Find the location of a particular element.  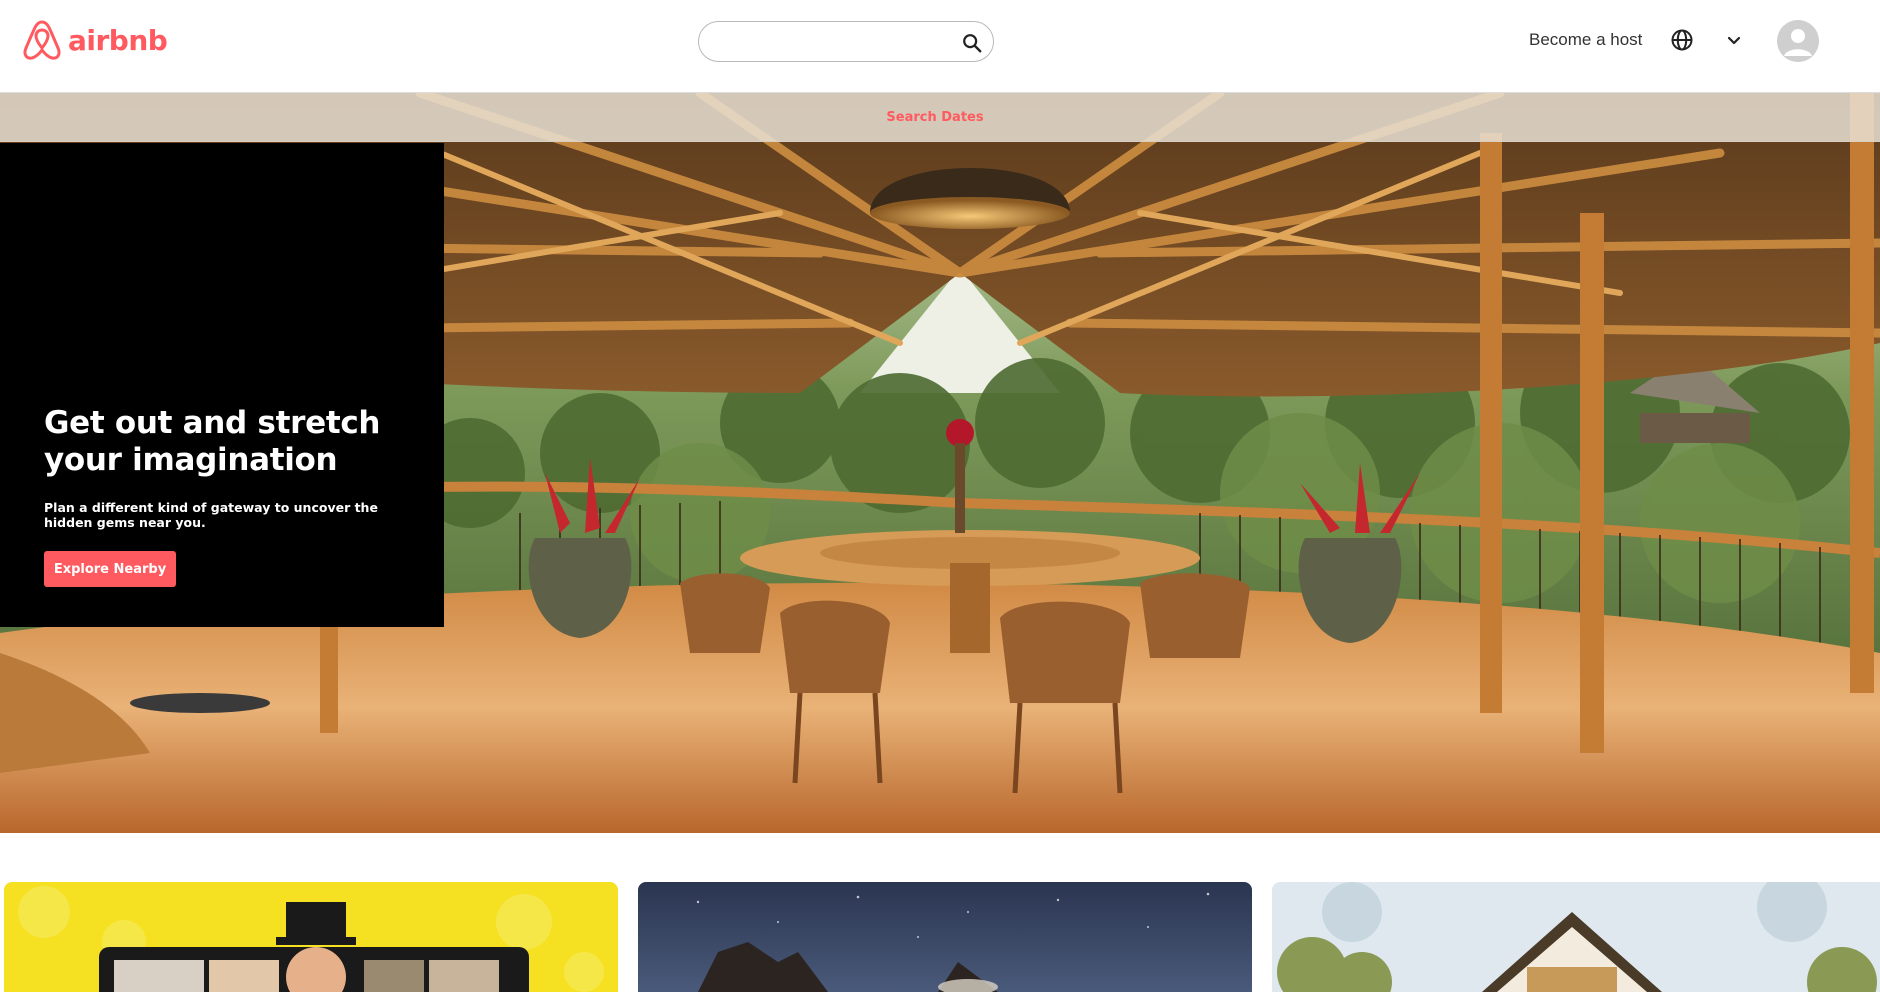

search-dates-link: Search Dates is located at coordinates (934, 117).